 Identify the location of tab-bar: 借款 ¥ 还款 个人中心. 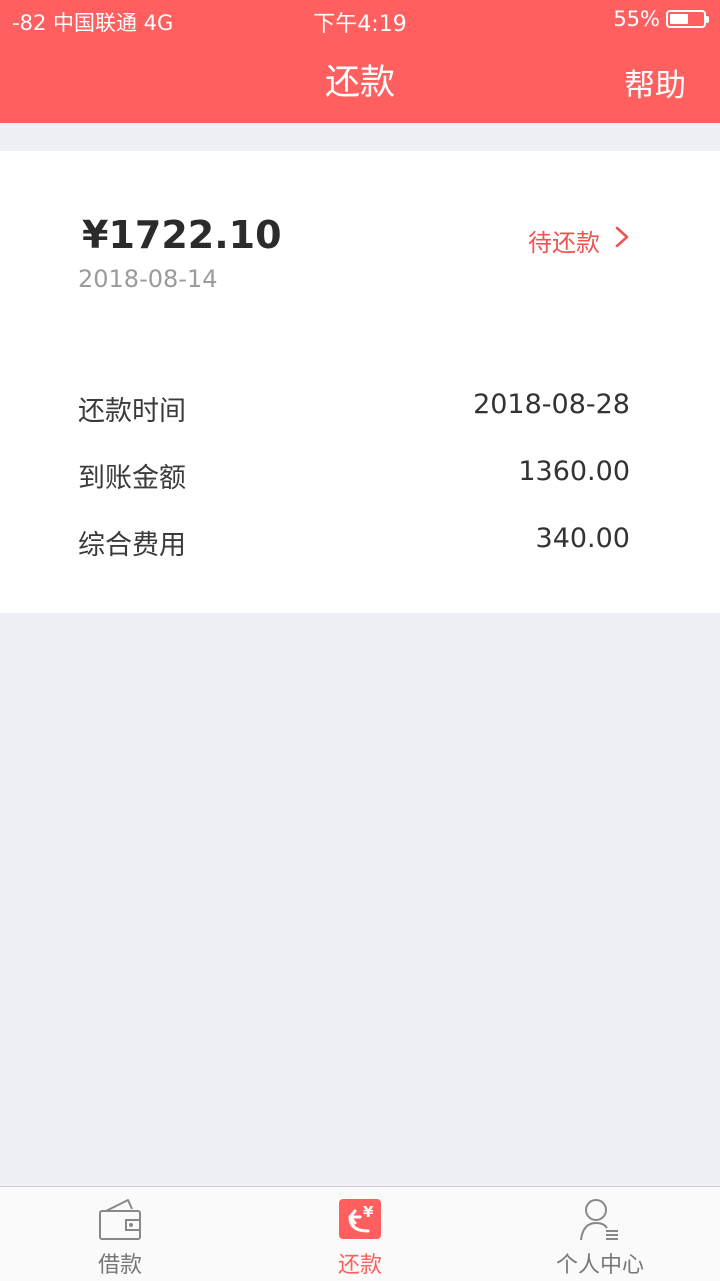
(360, 1233).